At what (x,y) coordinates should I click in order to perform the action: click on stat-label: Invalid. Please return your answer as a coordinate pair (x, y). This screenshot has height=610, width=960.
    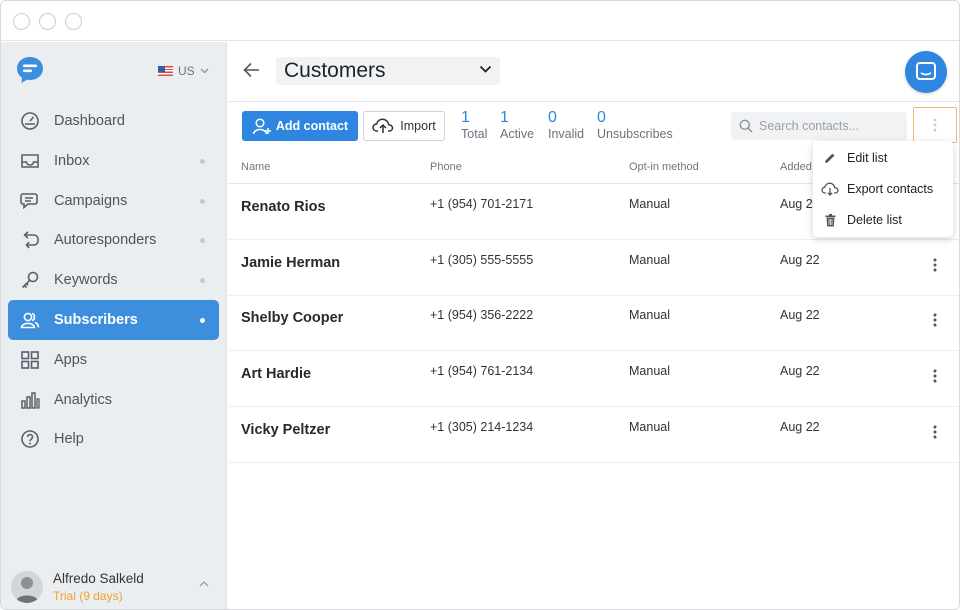
    Looking at the image, I should click on (566, 134).